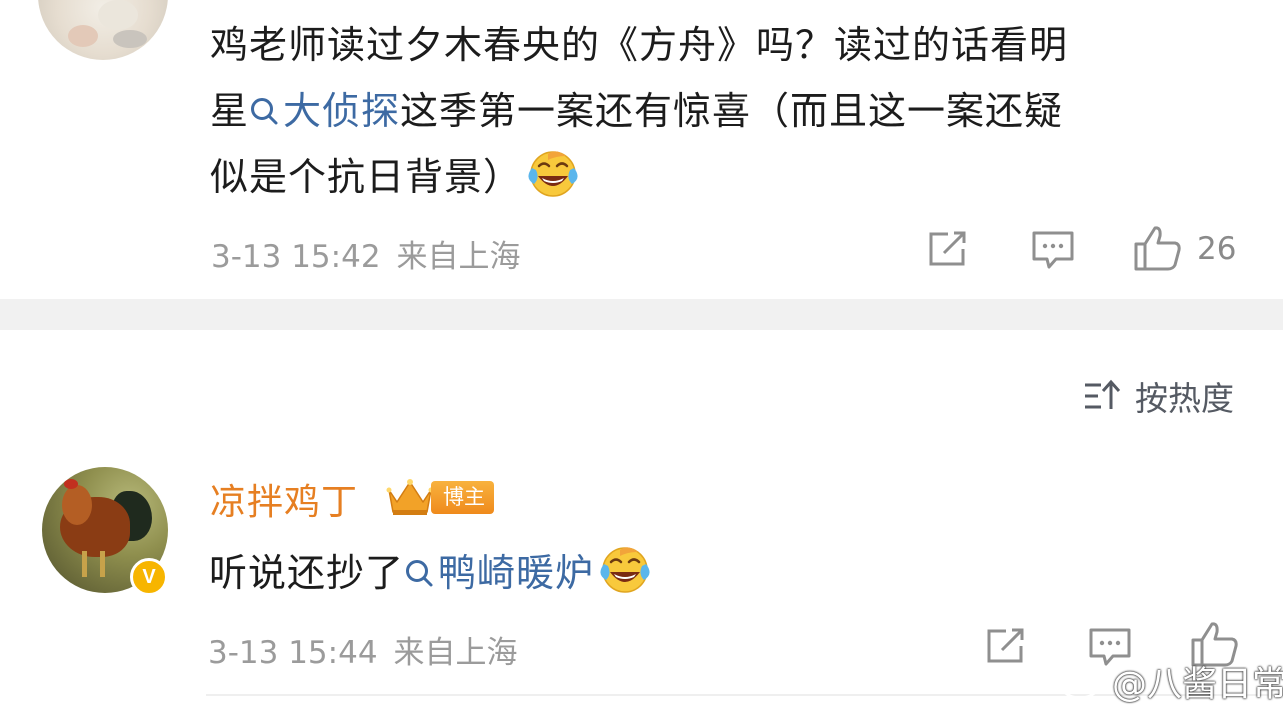 The image size is (1283, 707). Describe the element at coordinates (284, 499) in the screenshot. I see `username: 凉拌鸡丁` at that location.